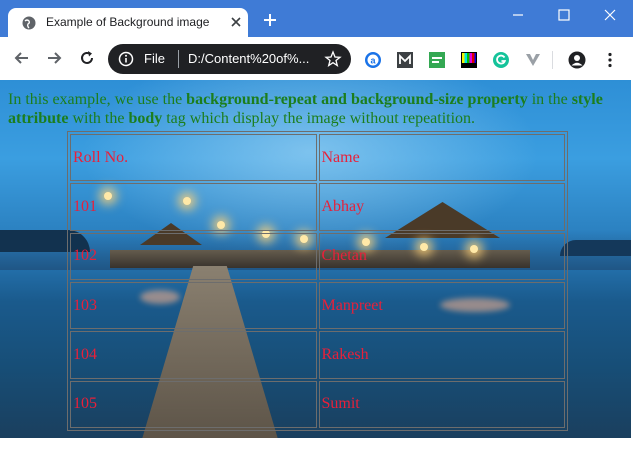 This screenshot has width=633, height=452. What do you see at coordinates (126, 59) in the screenshot?
I see `info-icon` at bounding box center [126, 59].